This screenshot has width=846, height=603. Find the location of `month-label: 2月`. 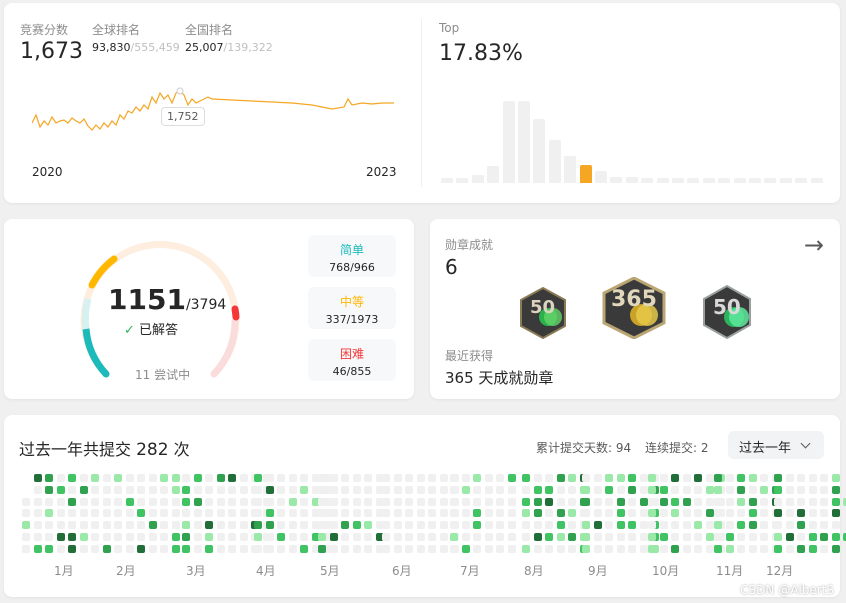

month-label: 2月 is located at coordinates (126, 571).